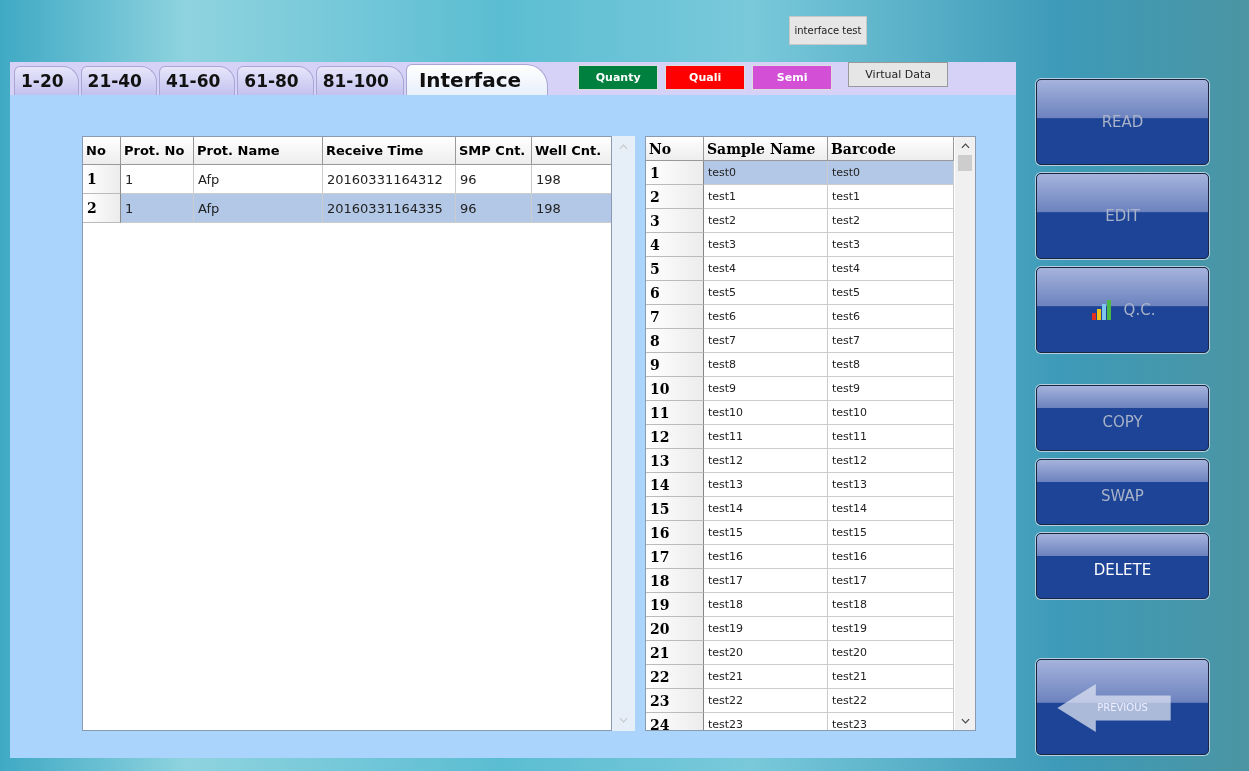 The image size is (1249, 771). What do you see at coordinates (675, 221) in the screenshot?
I see `row-header: 3` at bounding box center [675, 221].